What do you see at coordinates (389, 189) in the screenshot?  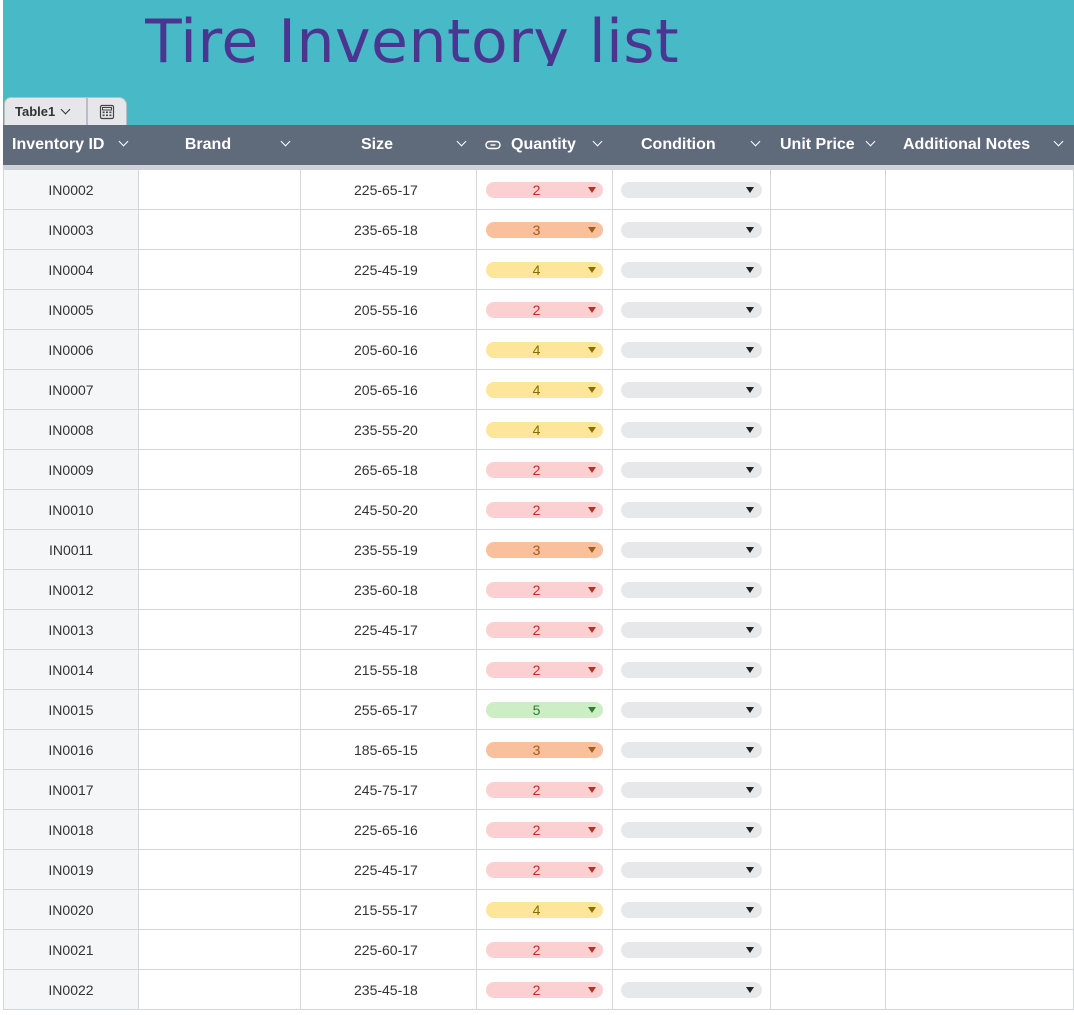 I see `size-cell: 225-65-17` at bounding box center [389, 189].